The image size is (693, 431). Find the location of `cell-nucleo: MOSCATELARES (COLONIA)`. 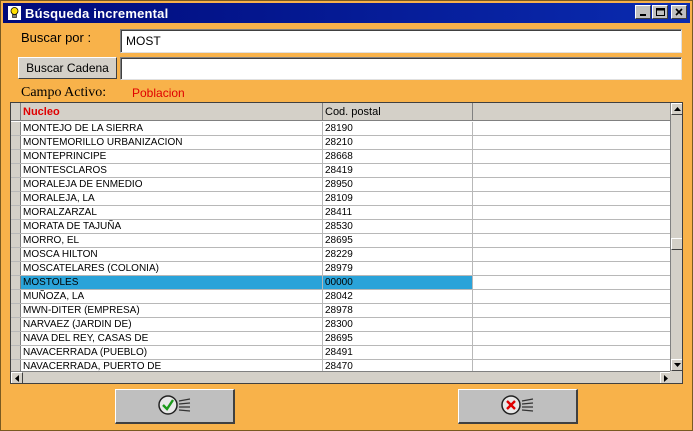

cell-nucleo: MOSCATELARES (COLONIA) is located at coordinates (172, 268).